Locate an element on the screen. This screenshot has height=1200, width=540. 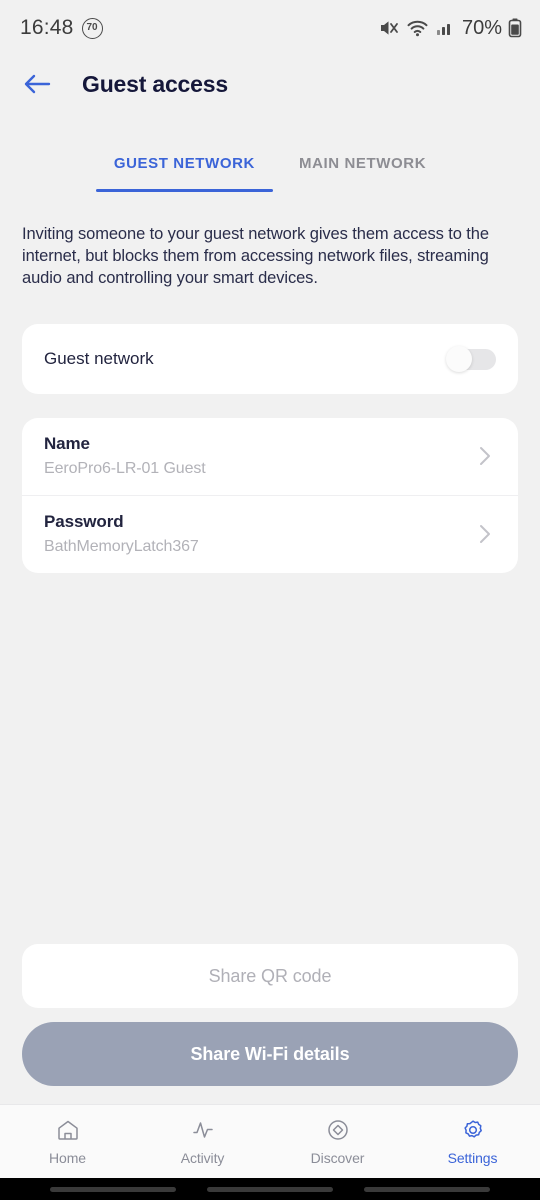
battery-icon is located at coordinates (515, 28).